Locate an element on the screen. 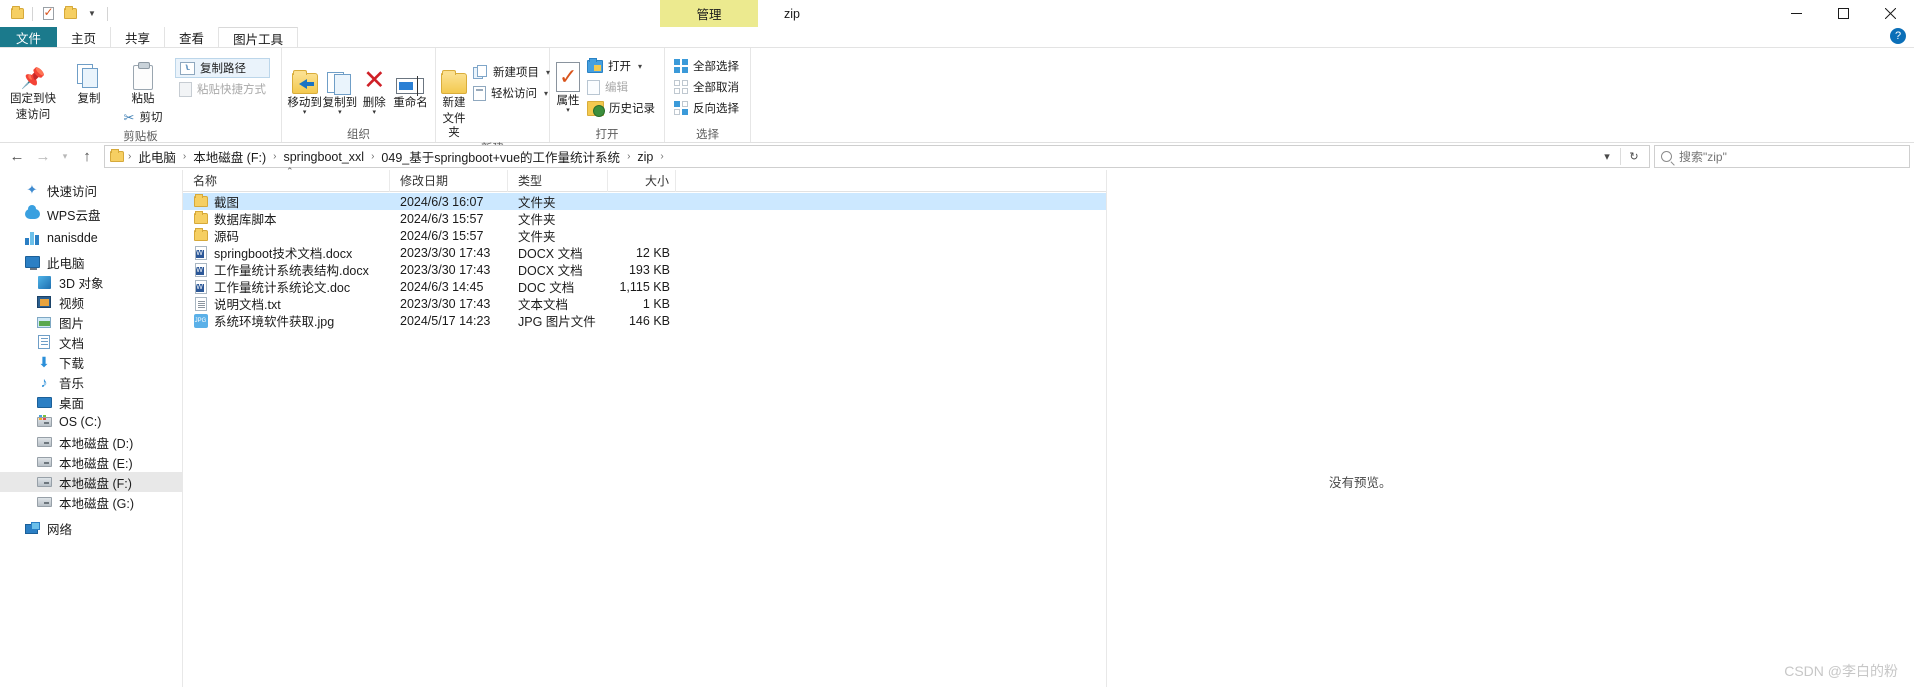  tab-share: 共享 is located at coordinates (138, 37).